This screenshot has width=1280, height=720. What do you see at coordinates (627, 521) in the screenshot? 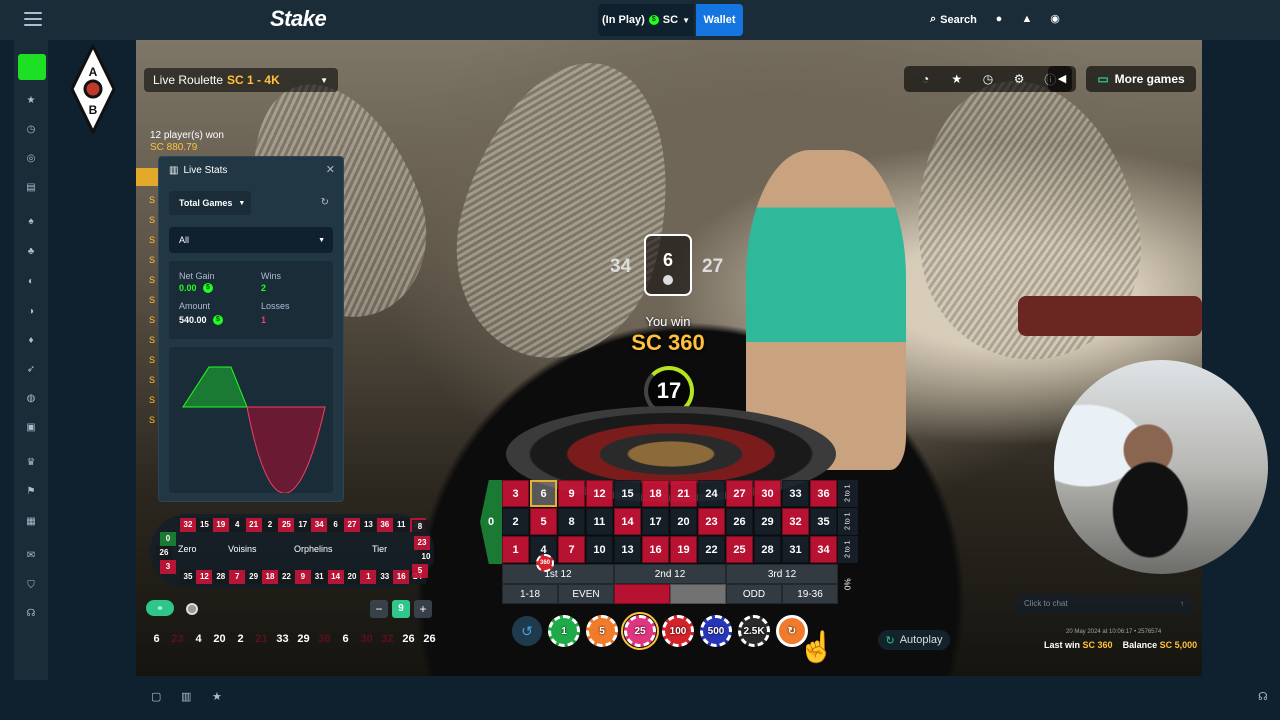
I see `bet-number: 14` at bounding box center [627, 521].